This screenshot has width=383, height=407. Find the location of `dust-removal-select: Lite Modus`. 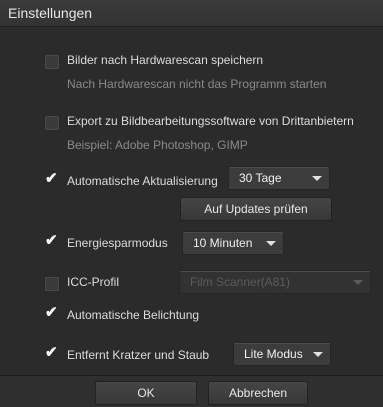

dust-removal-select: Lite Modus is located at coordinates (282, 354).